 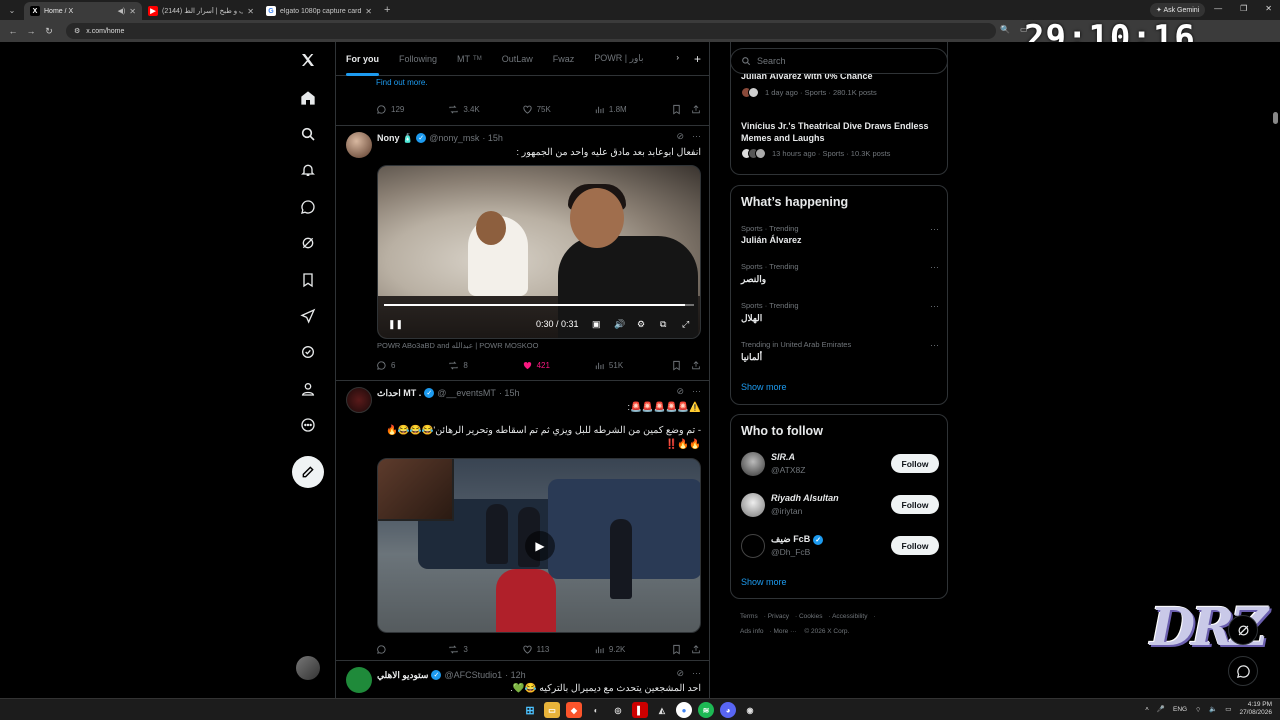 What do you see at coordinates (632, 649) in the screenshot?
I see `views-button: 9.2K` at bounding box center [632, 649].